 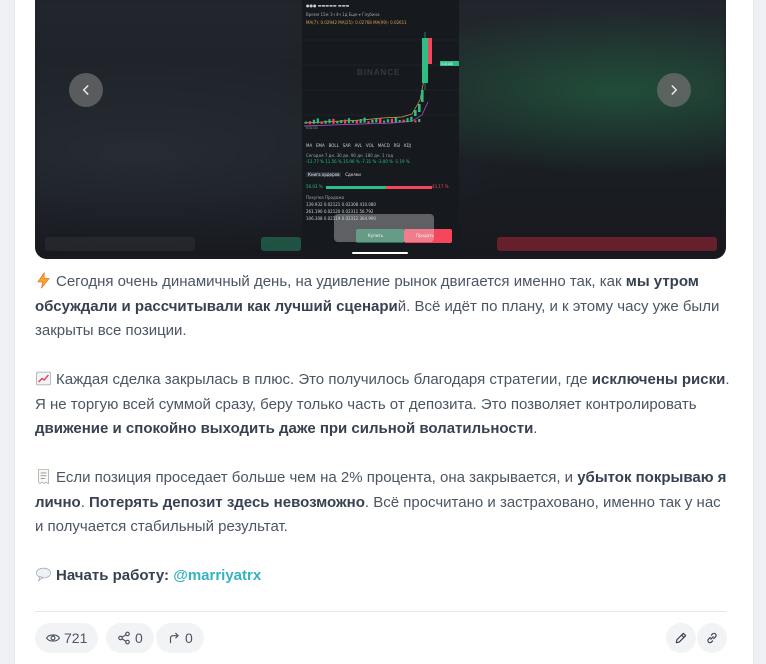 I want to click on forward-arrow-icon, so click(x=174, y=638).